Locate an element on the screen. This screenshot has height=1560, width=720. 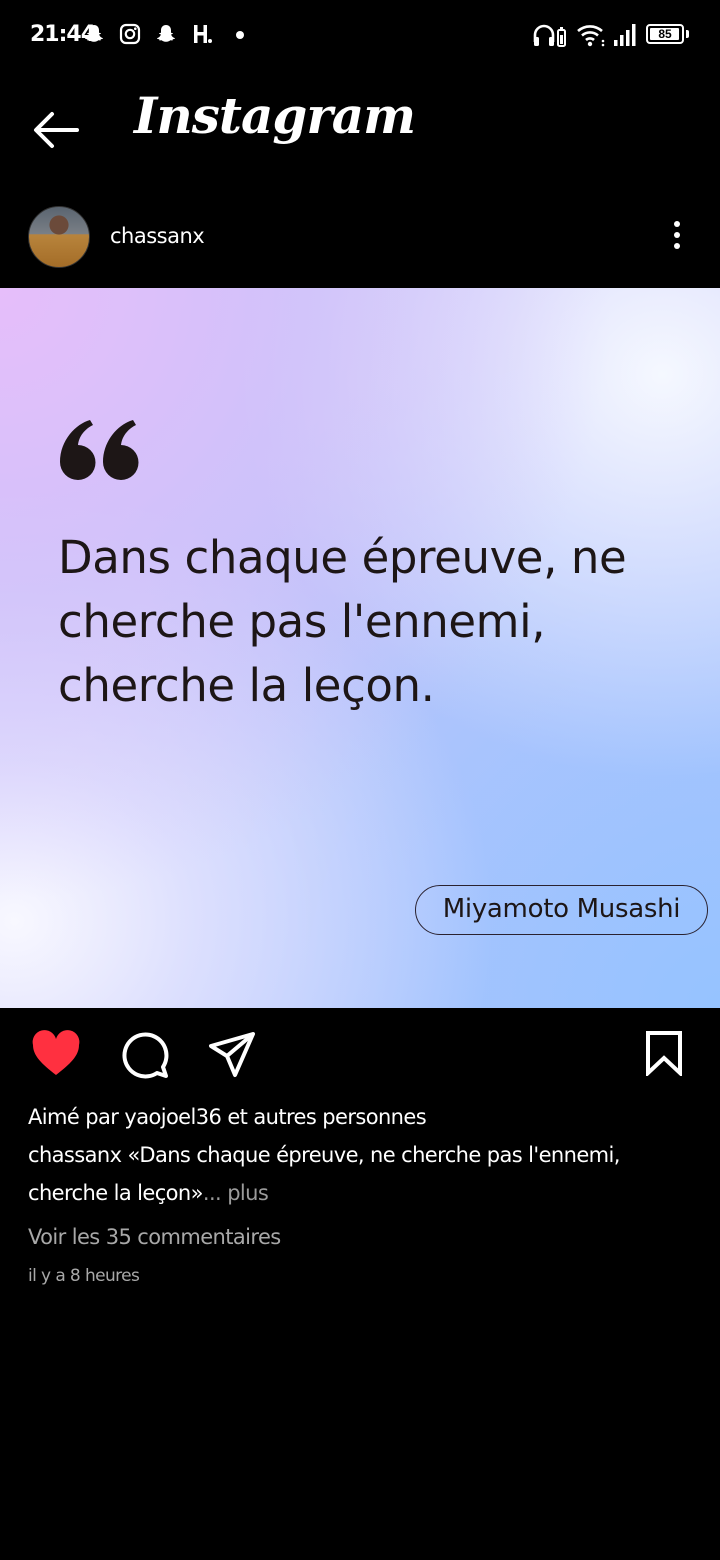
quote-mark-icon is located at coordinates (99, 450).